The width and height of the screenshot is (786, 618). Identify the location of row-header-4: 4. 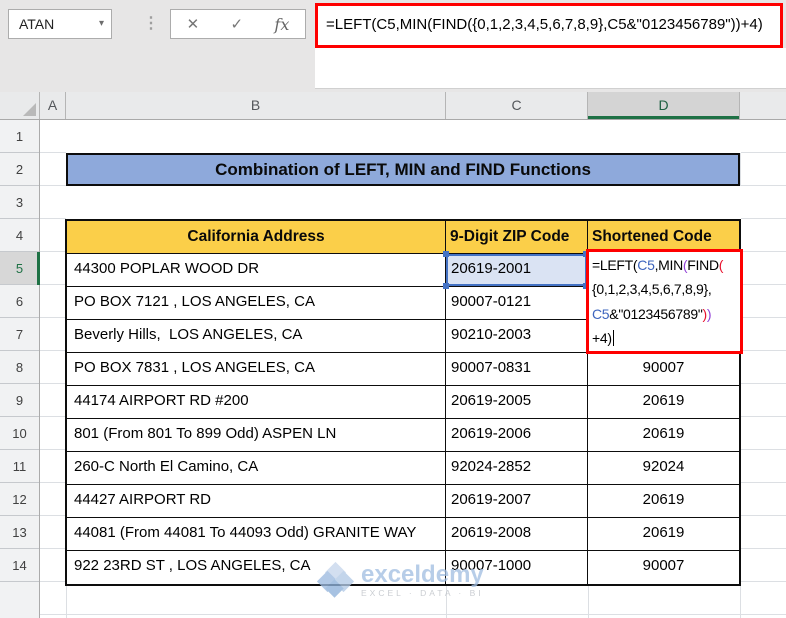
(19, 235).